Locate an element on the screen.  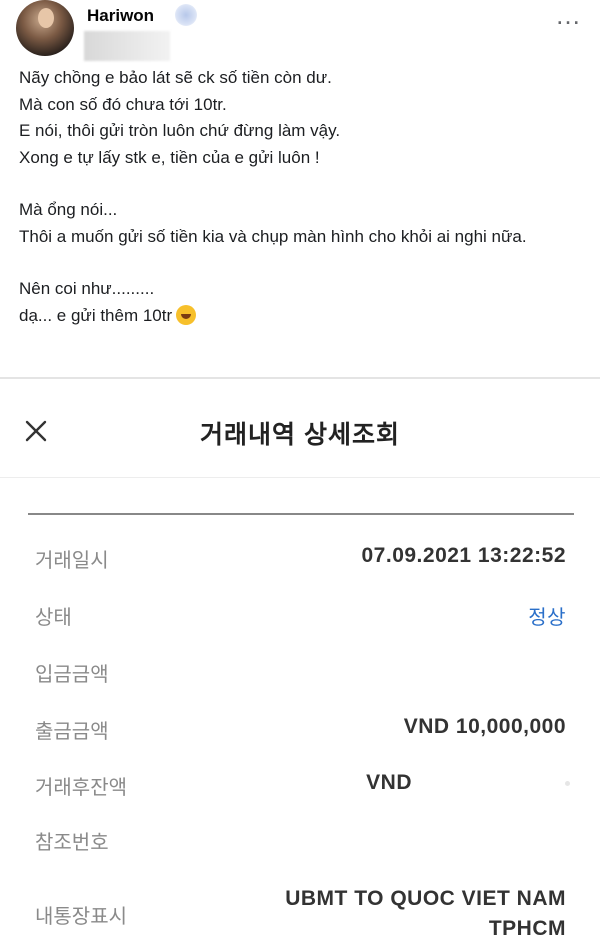
label-balance-after: 거래후잔액 is located at coordinates (81, 788).